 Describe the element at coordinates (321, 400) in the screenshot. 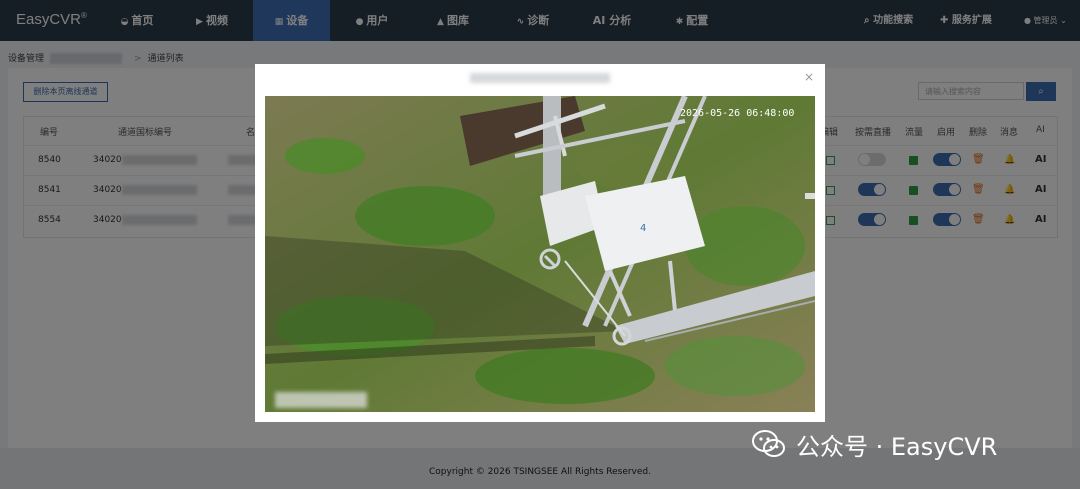

I see `video-label-redacted` at that location.